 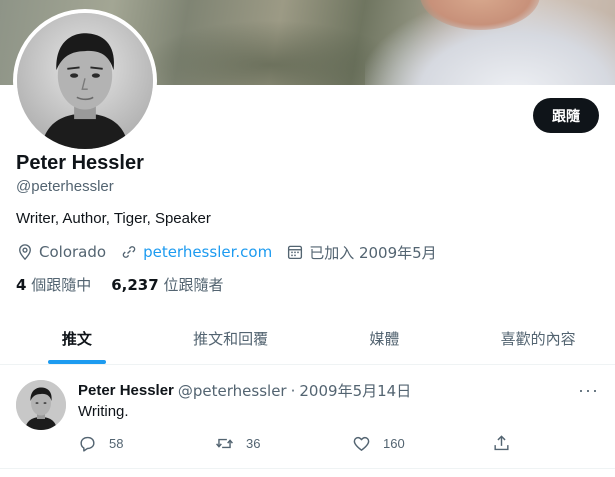 I want to click on retweet-icon, so click(x=224, y=443).